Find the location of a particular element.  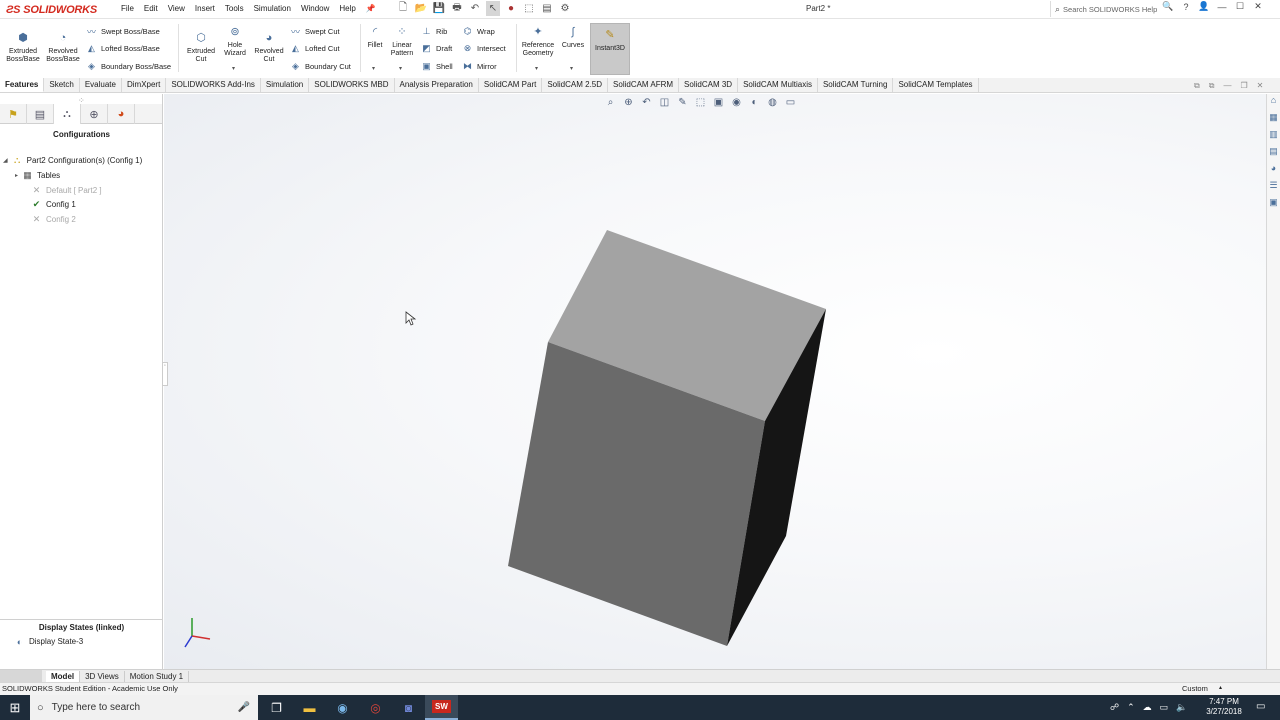

file-explorer-icon: ▤ is located at coordinates (1273, 154).